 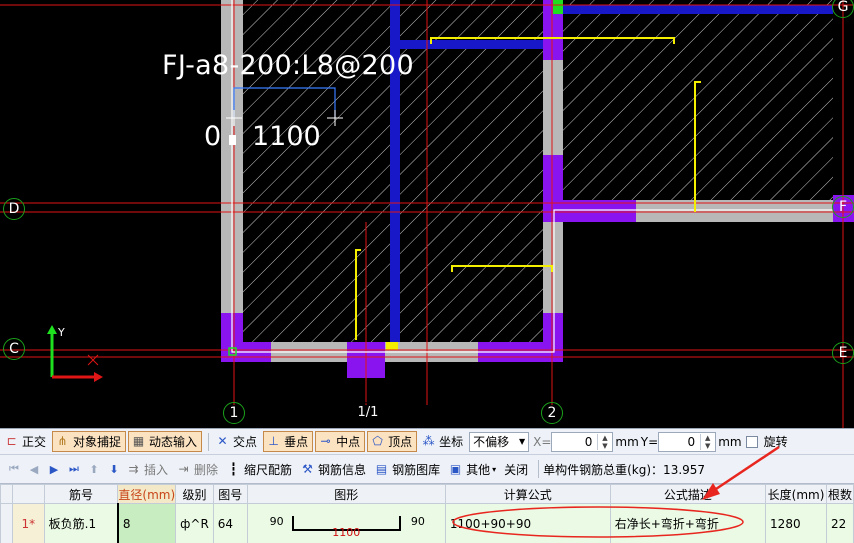 I want to click on object-snap-button: ⋔ 对象捕捉, so click(x=89, y=441).